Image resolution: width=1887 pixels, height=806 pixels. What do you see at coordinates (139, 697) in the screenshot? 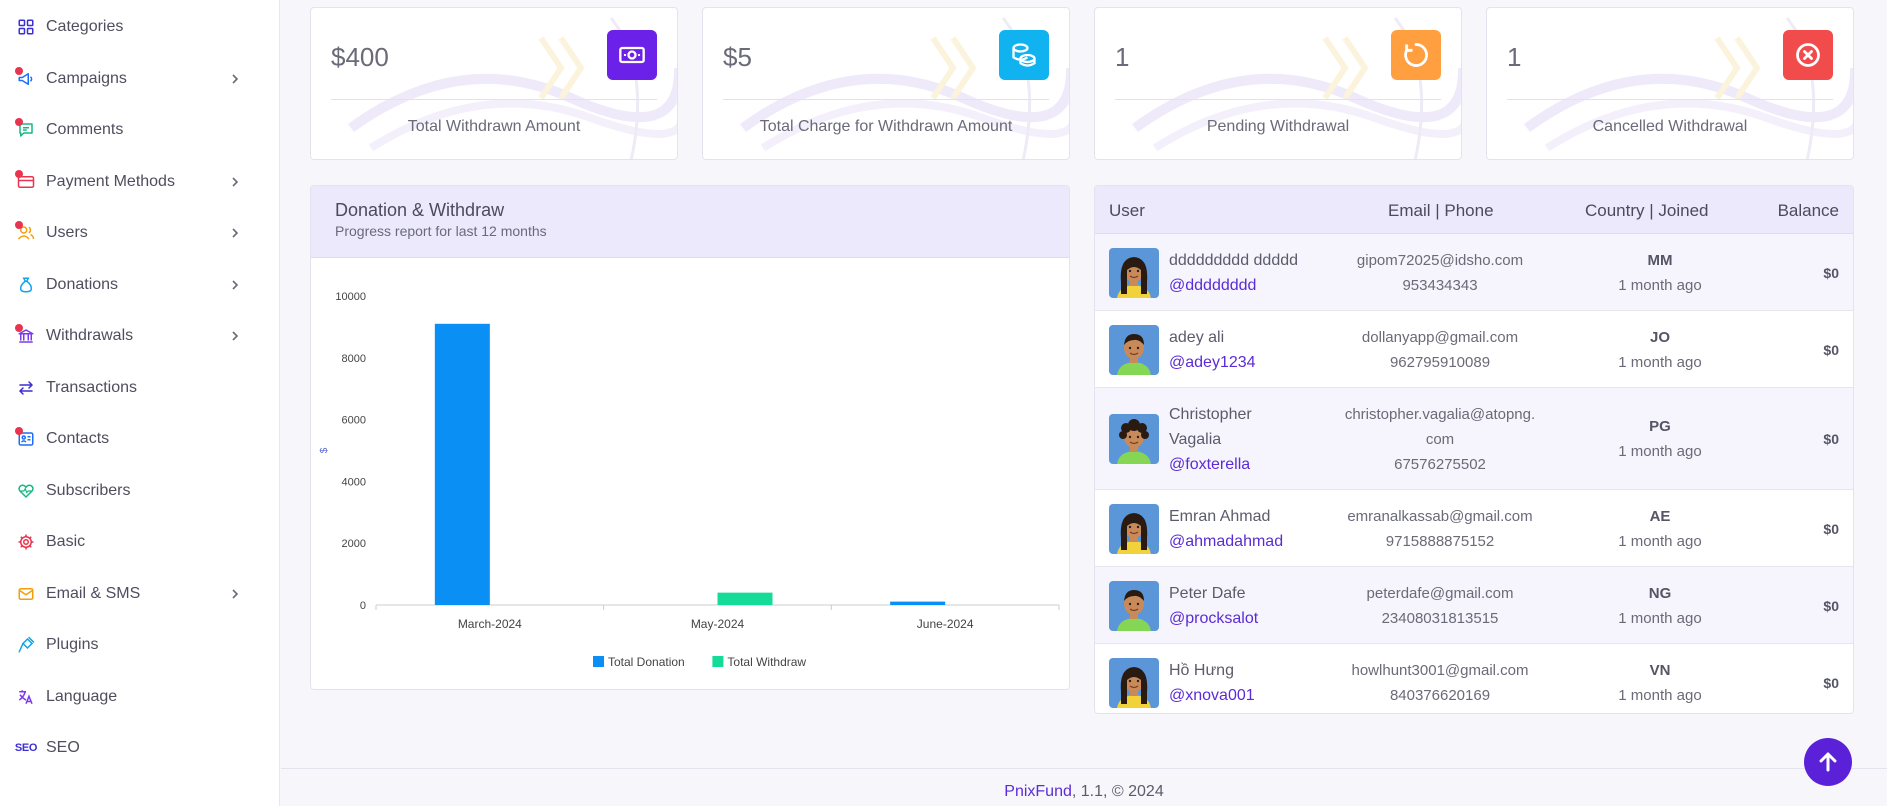
I see `sidebar-item-language: Language` at bounding box center [139, 697].